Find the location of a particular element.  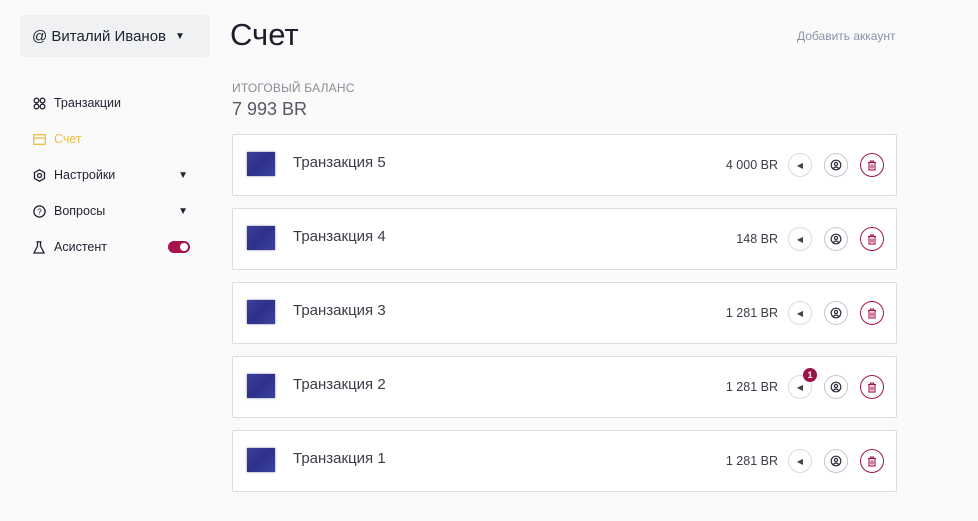

help-icon: ? is located at coordinates (39, 211).